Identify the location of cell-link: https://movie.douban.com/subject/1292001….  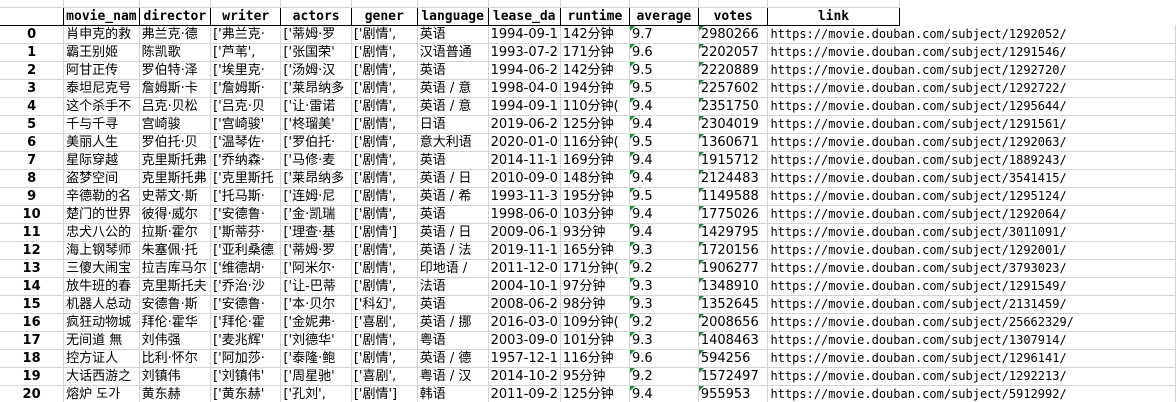
(971, 250).